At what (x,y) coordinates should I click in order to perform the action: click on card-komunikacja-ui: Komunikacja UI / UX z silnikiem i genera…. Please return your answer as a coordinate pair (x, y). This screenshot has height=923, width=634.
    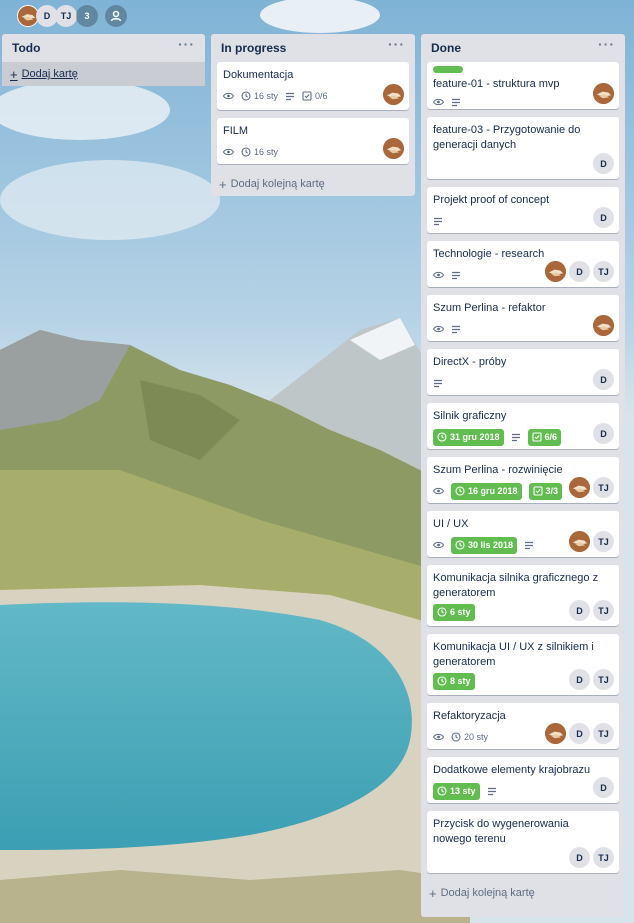
    Looking at the image, I should click on (523, 664).